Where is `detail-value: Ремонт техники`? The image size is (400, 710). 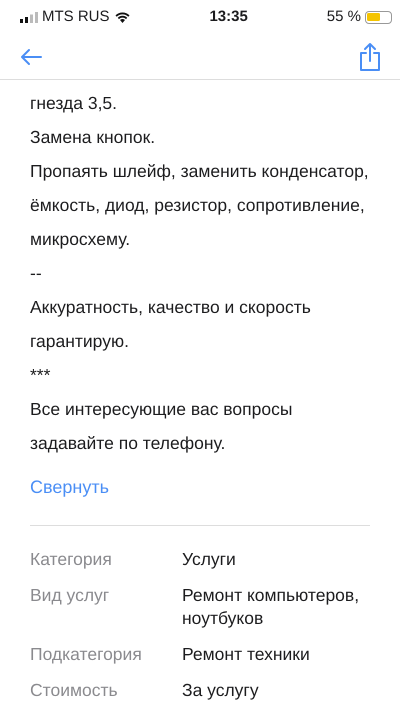
detail-value: Ремонт техники is located at coordinates (246, 654).